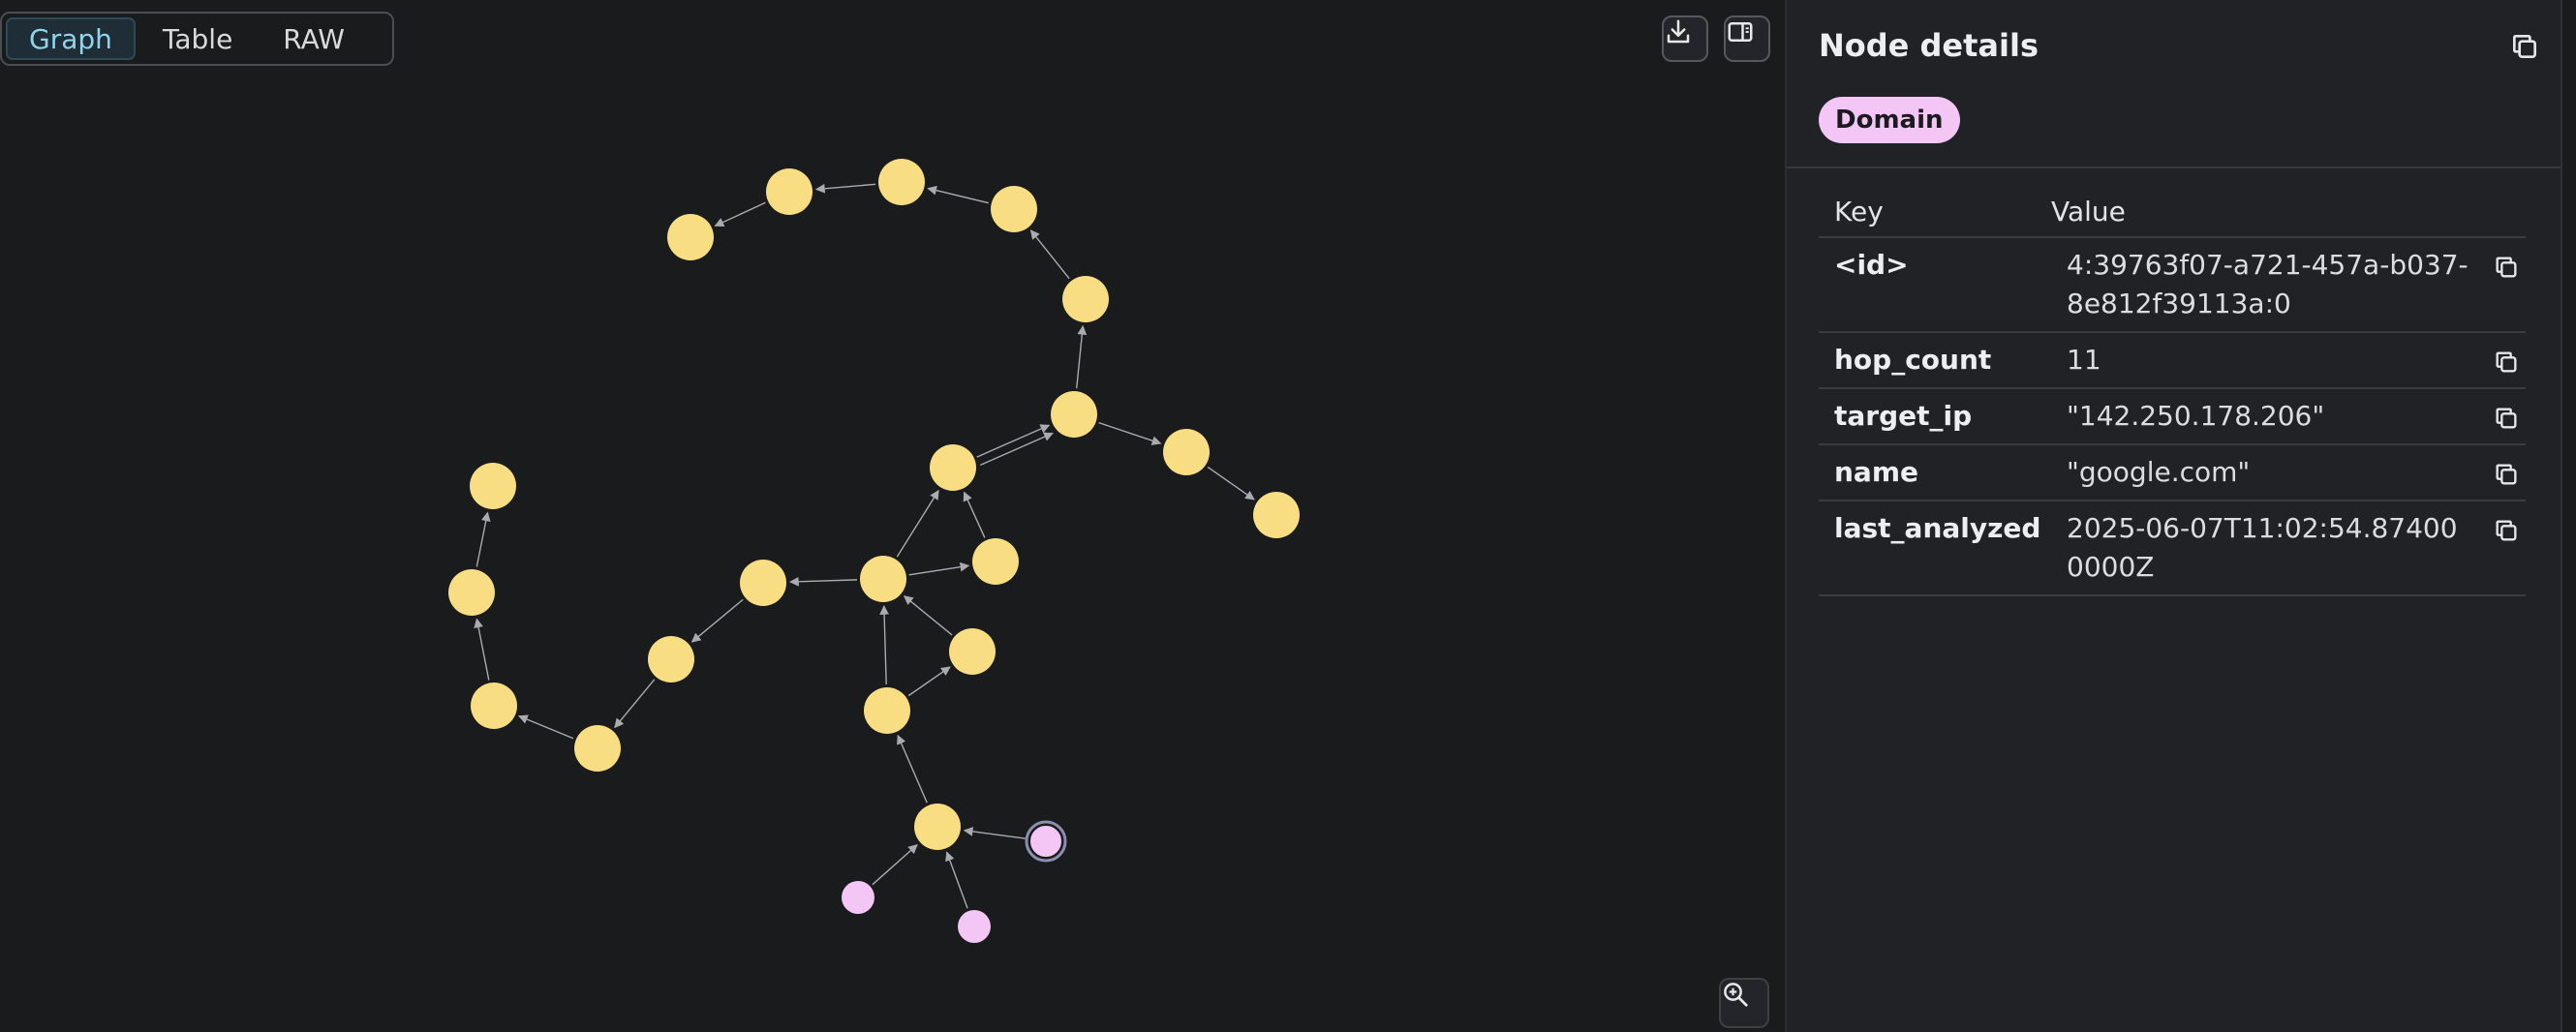 The image size is (2576, 1032). What do you see at coordinates (1740, 32) in the screenshot?
I see `panel-toggle-icon` at bounding box center [1740, 32].